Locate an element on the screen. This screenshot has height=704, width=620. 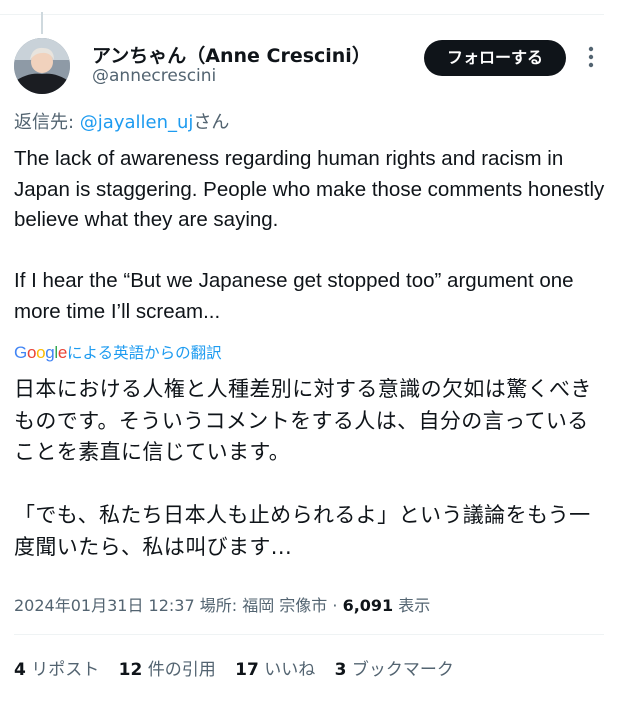
tweet-datetime: 2024年01月31日 12:37 is located at coordinates (104, 605).